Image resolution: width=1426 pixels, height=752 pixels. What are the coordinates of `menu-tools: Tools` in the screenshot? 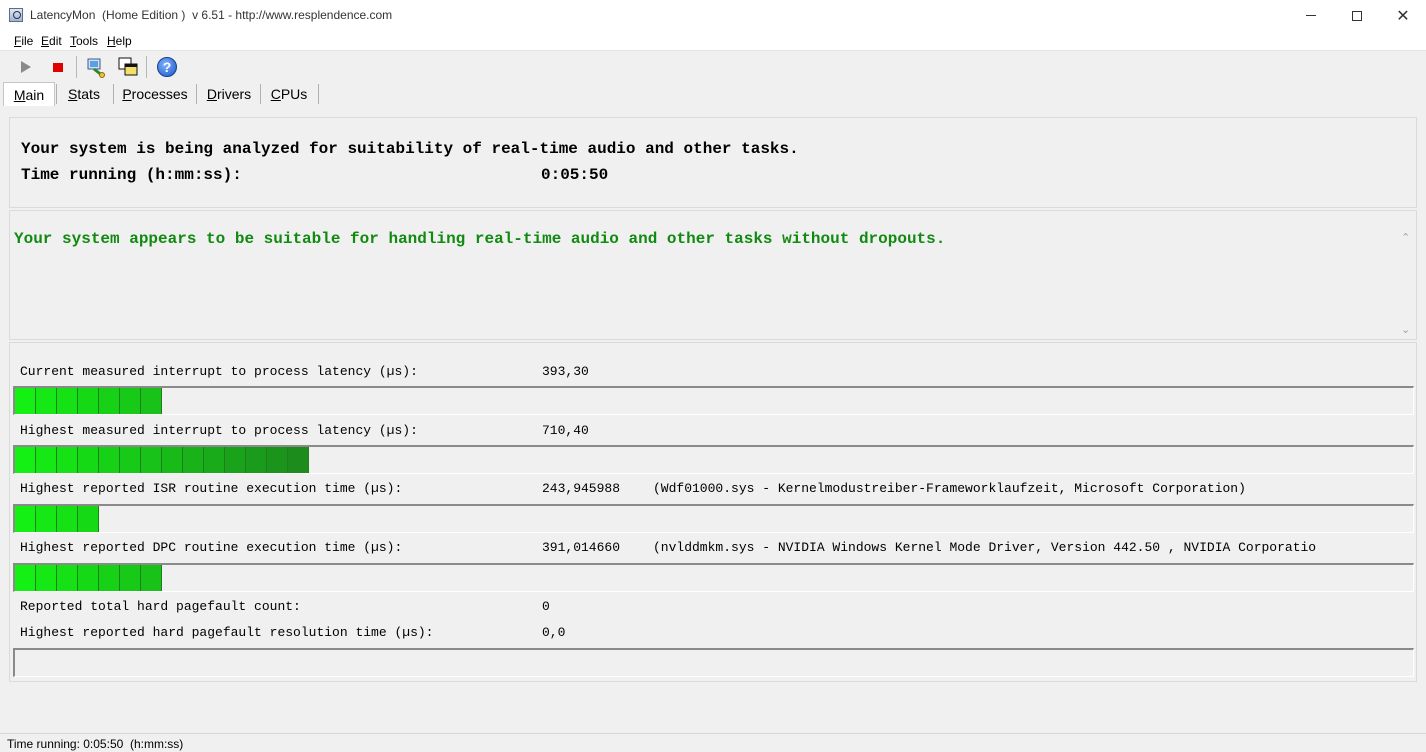 It's located at (84, 41).